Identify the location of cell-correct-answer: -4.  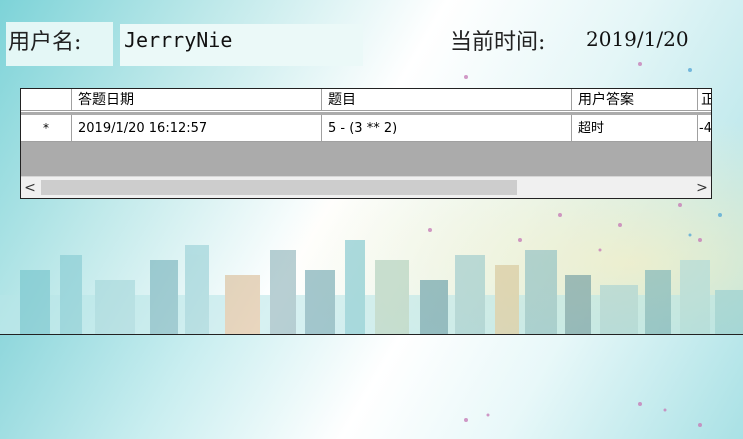
(704, 128).